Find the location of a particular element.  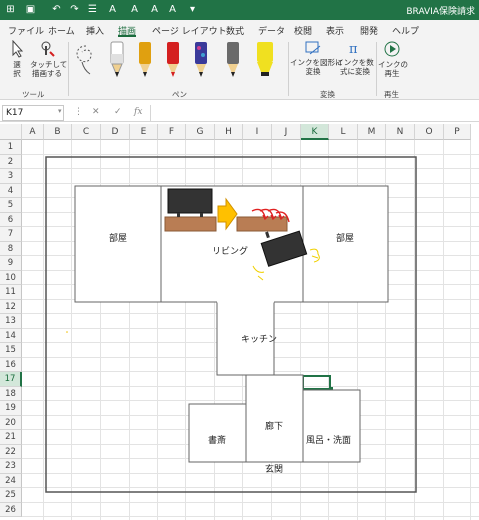

study-label: 書斎 is located at coordinates (217, 440).